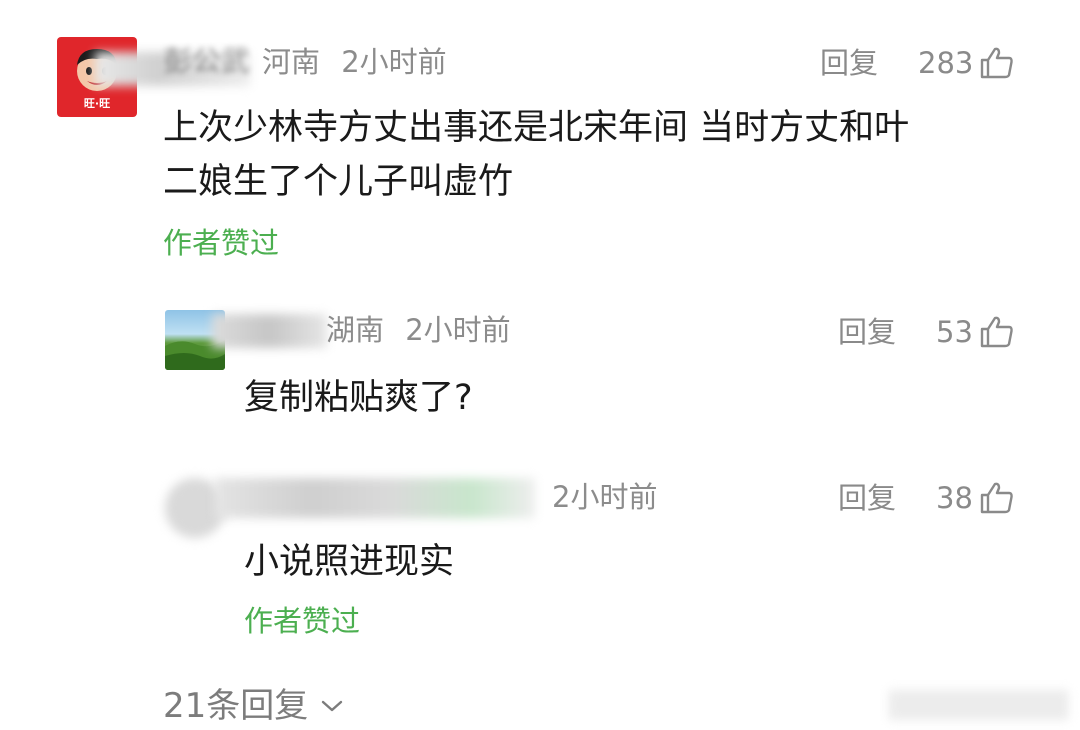 The image size is (1080, 730). Describe the element at coordinates (338, 182) in the screenshot. I see `comment-text-line: 二娘生了个儿子叫虚竹` at that location.